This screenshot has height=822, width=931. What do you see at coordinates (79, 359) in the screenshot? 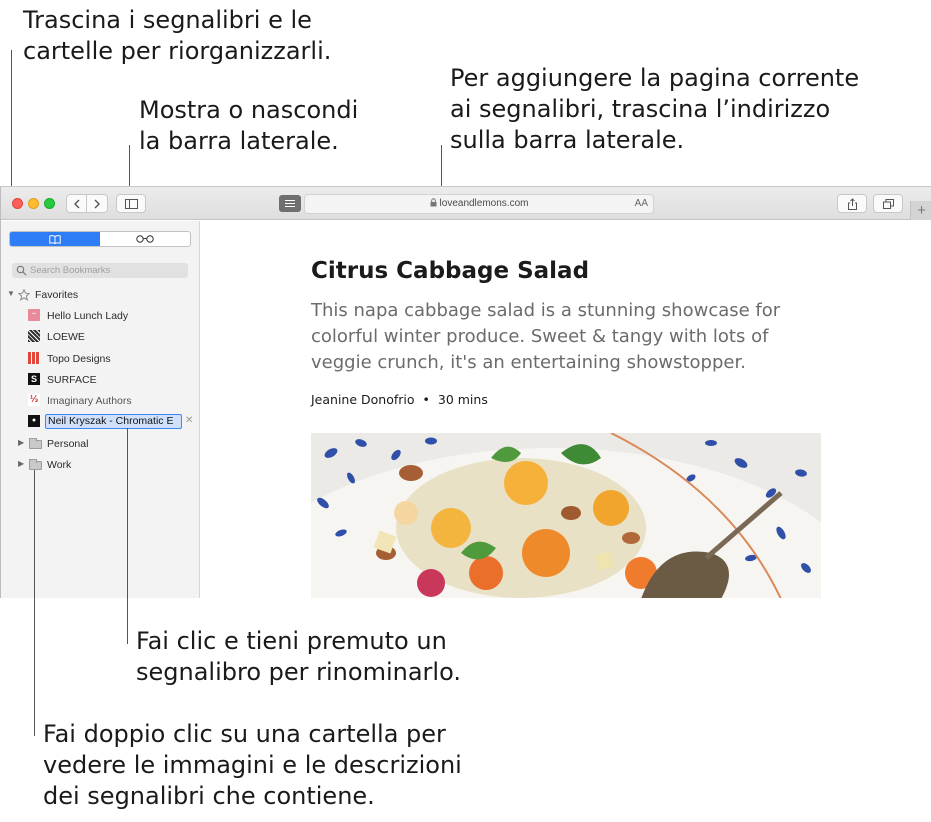
I see `bookmark-label: Topo Designs` at bounding box center [79, 359].